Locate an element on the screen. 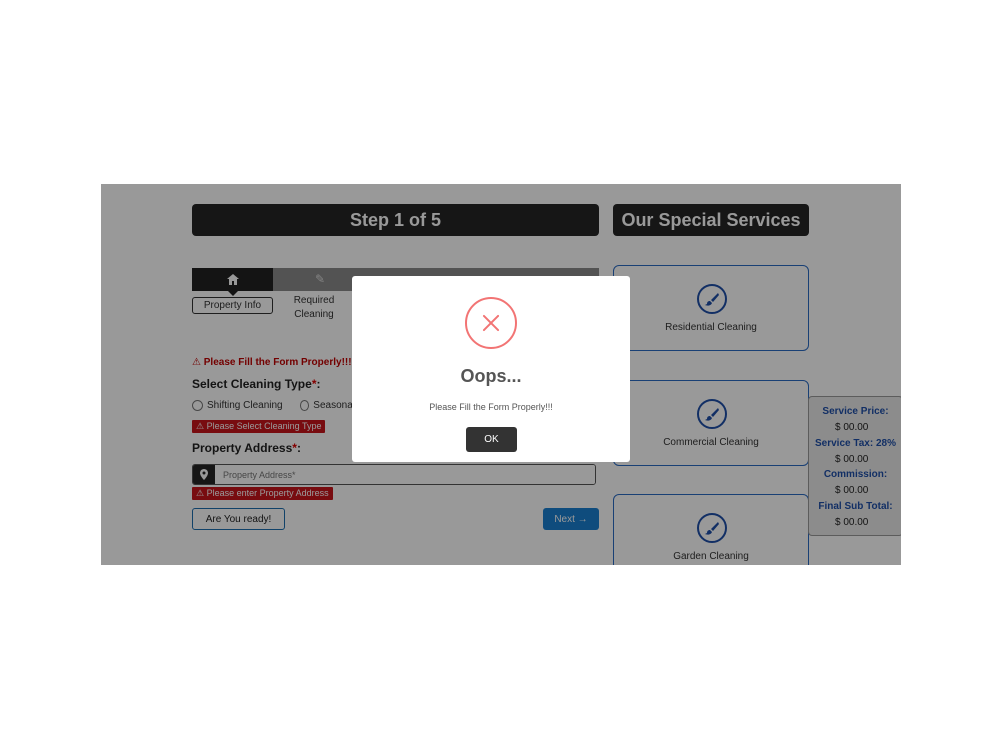 The height and width of the screenshot is (750, 1000). ok-button: OK is located at coordinates (491, 439).